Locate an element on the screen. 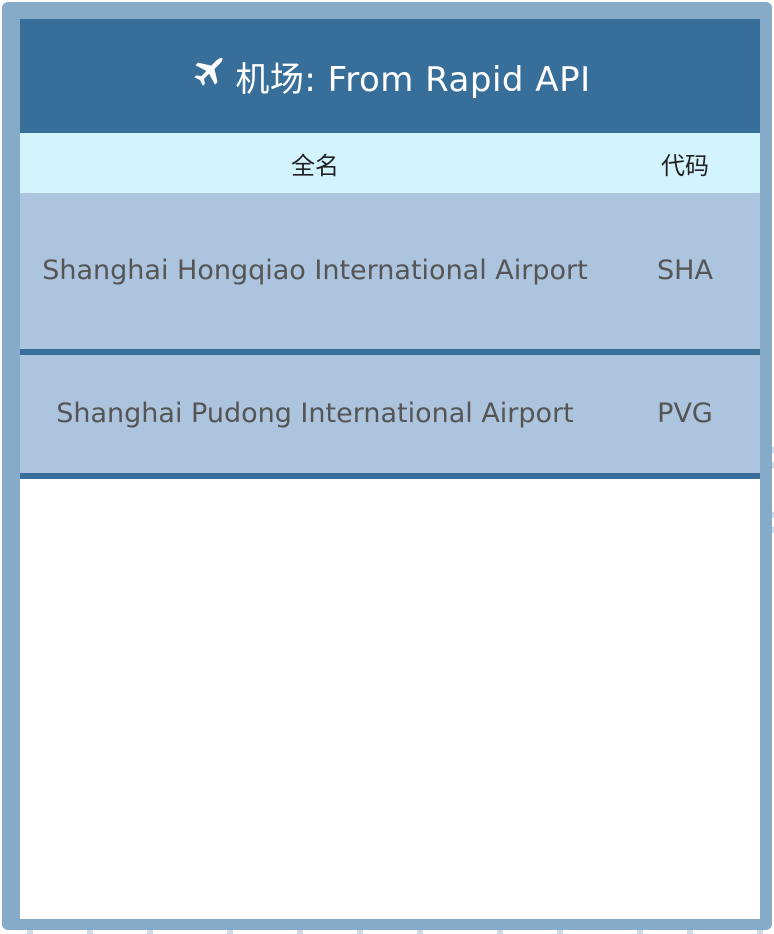 This screenshot has width=774, height=934. widget-title: 机场: From Rapid API is located at coordinates (413, 79).